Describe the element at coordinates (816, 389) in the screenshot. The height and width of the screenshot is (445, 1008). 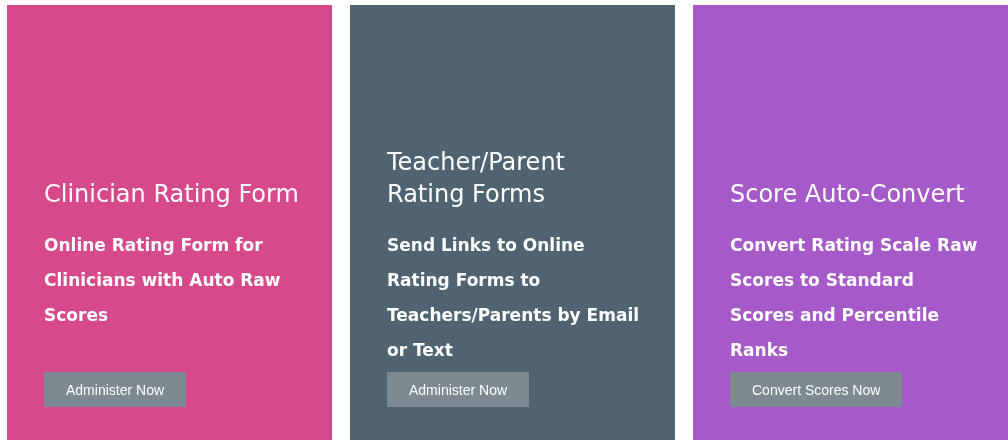
I see `action-button: Convert Scores Now` at that location.